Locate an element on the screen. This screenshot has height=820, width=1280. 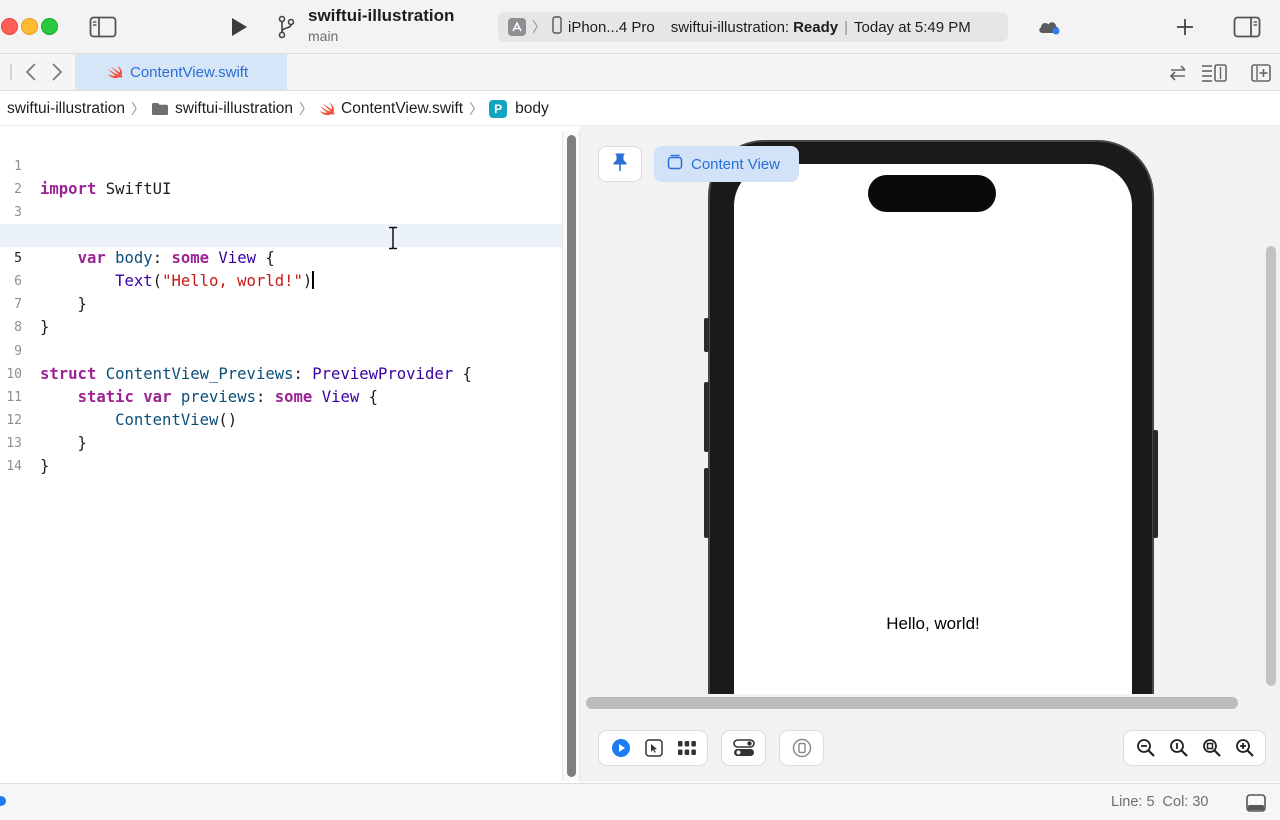
editor-options-icon is located at coordinates (1214, 73).